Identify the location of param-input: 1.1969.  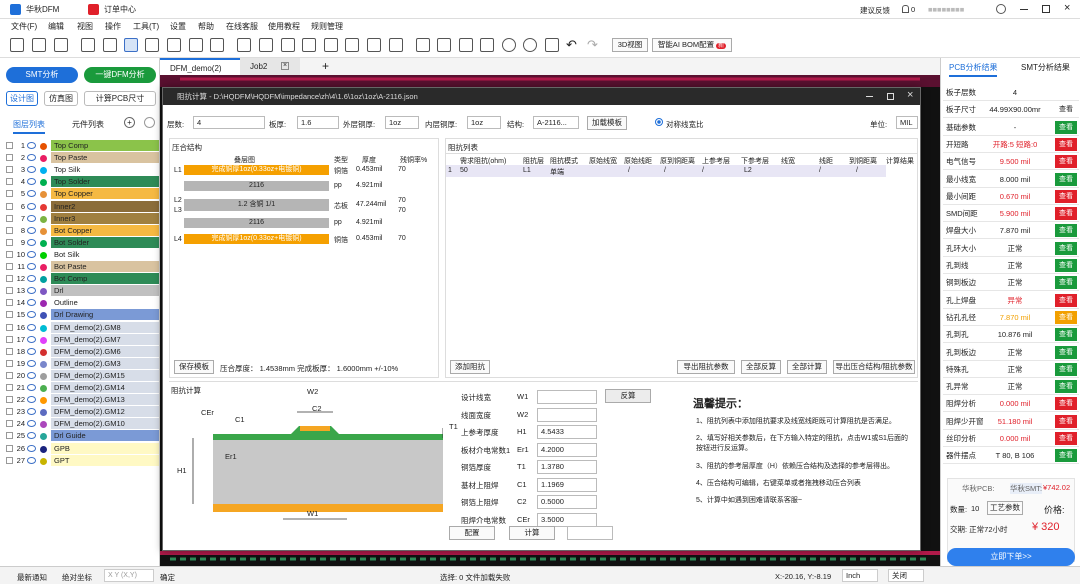
(567, 484).